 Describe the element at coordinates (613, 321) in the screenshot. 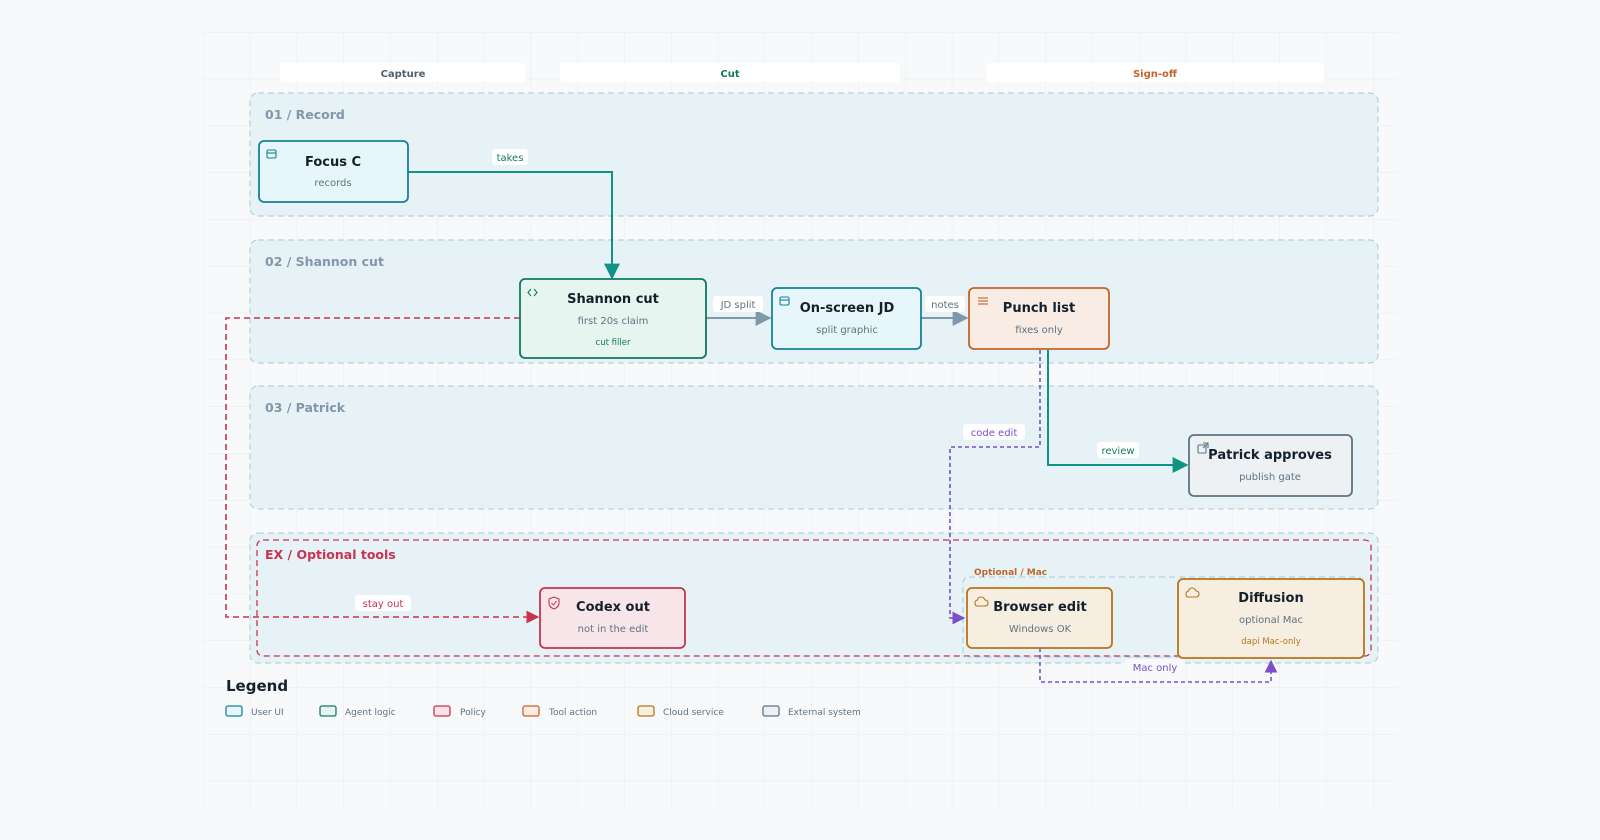

I see `node-shannon-cut-sub: first 20s claim` at that location.